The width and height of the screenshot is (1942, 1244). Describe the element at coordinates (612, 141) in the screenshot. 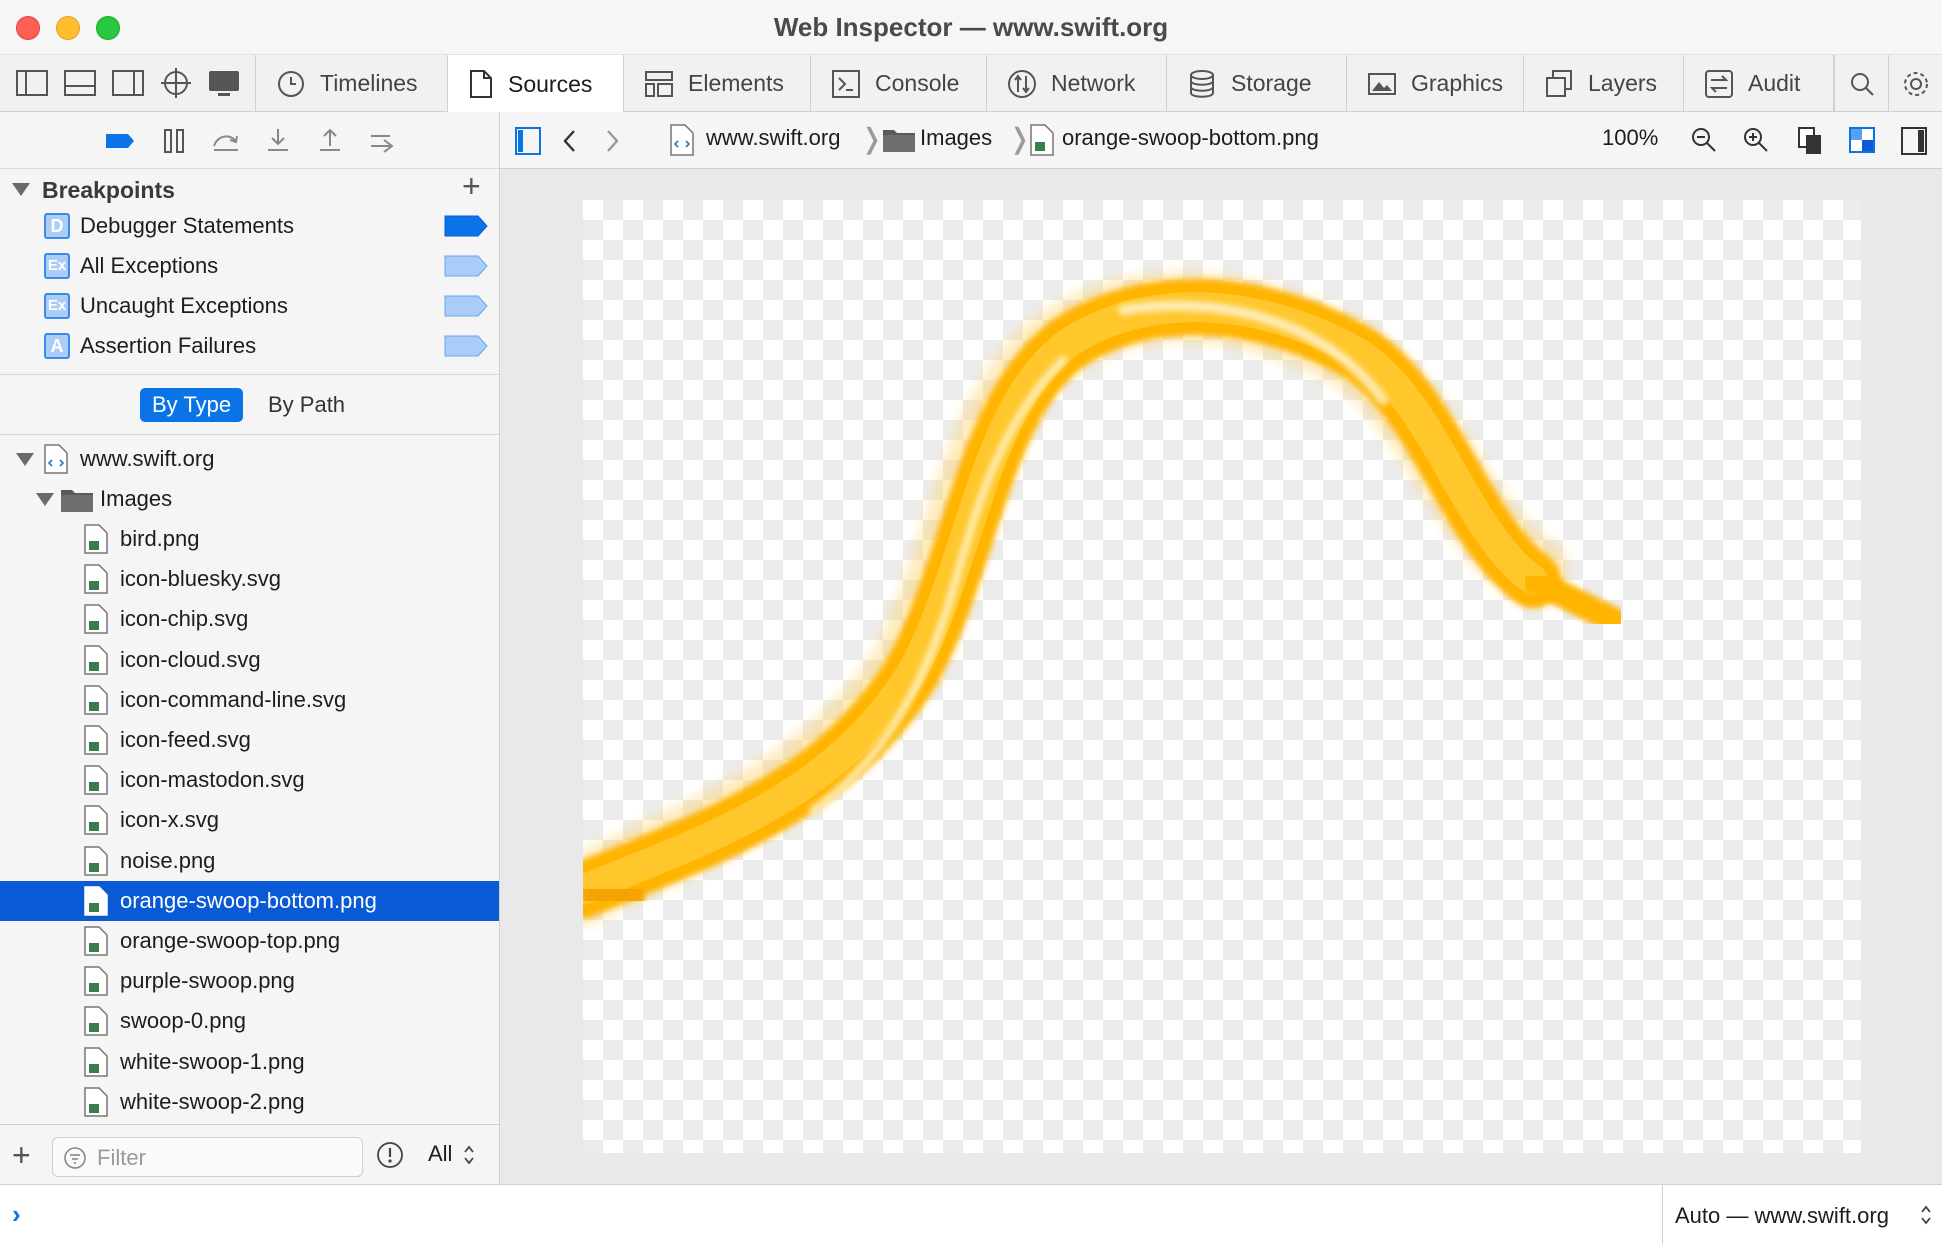

I see `forward-icon` at that location.